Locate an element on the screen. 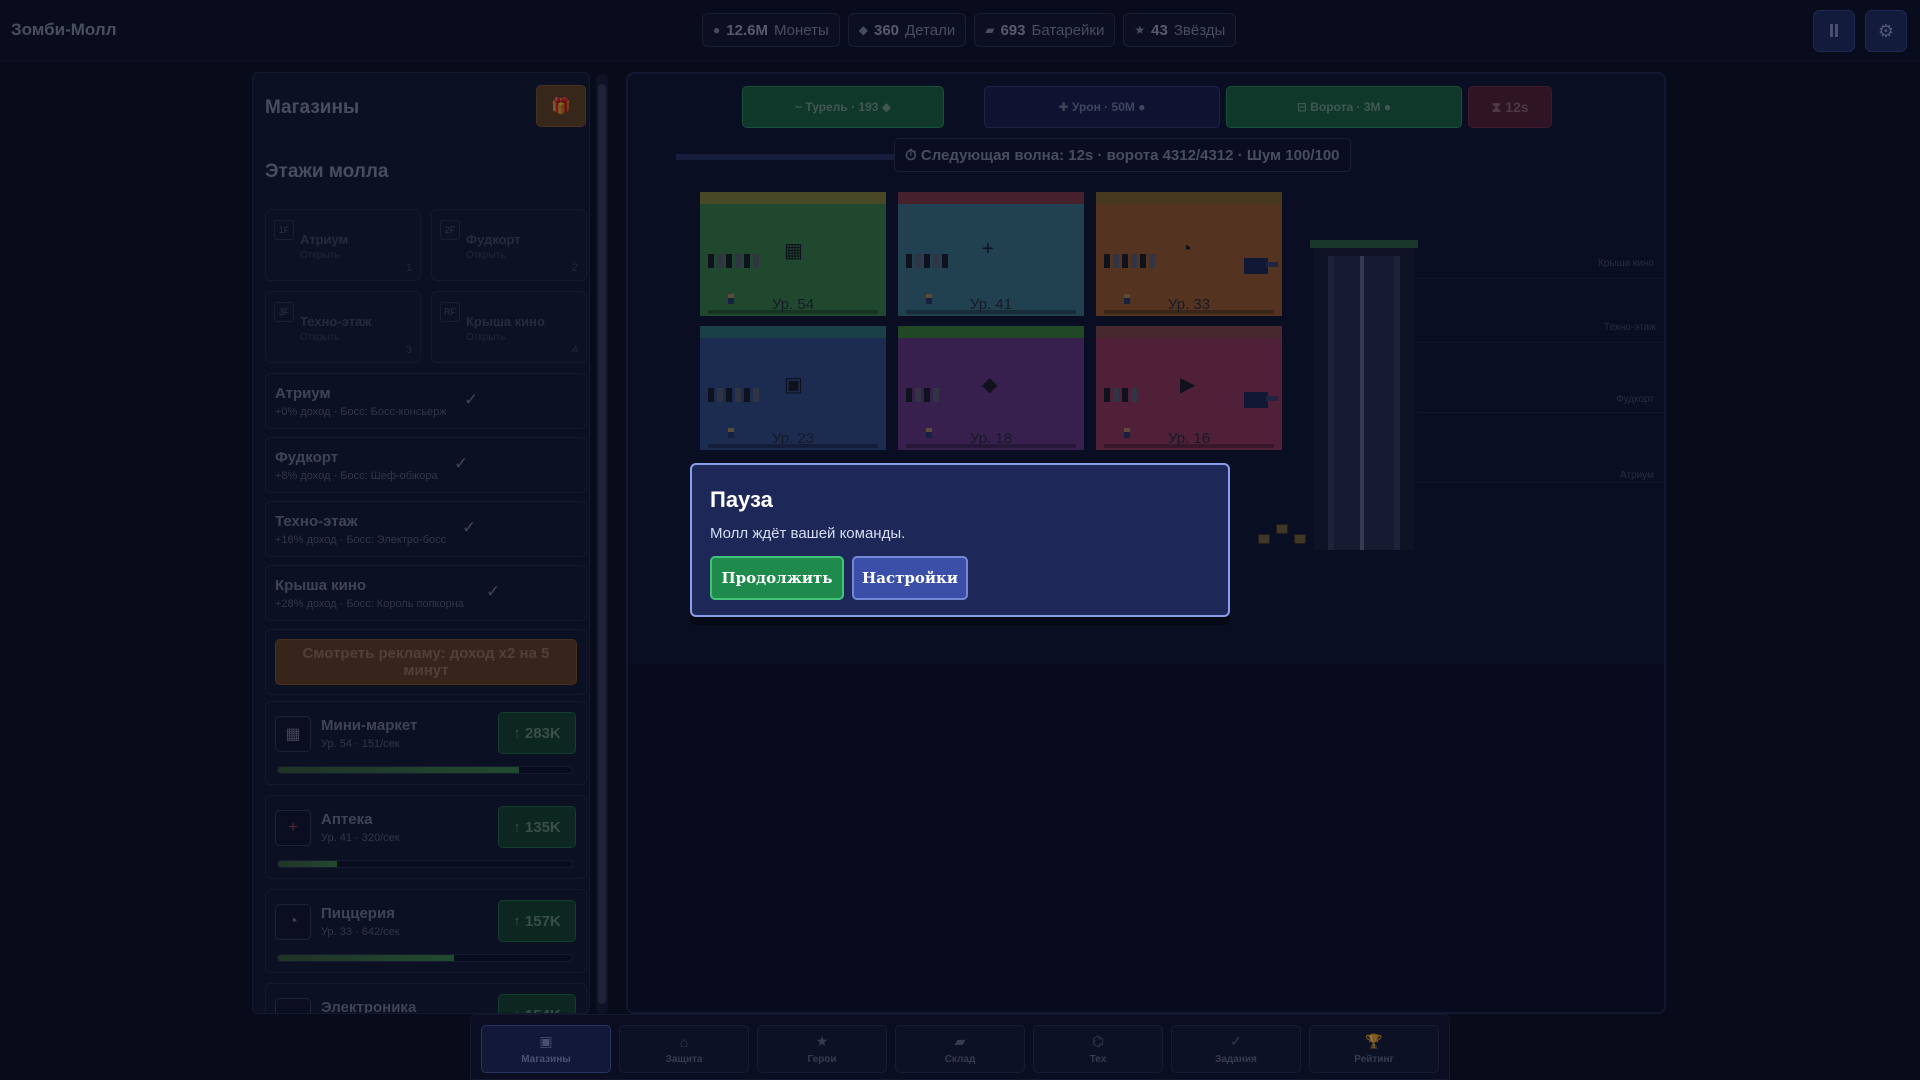 This screenshot has height=1080, width=1920. continue-button: Продолжить is located at coordinates (777, 578).